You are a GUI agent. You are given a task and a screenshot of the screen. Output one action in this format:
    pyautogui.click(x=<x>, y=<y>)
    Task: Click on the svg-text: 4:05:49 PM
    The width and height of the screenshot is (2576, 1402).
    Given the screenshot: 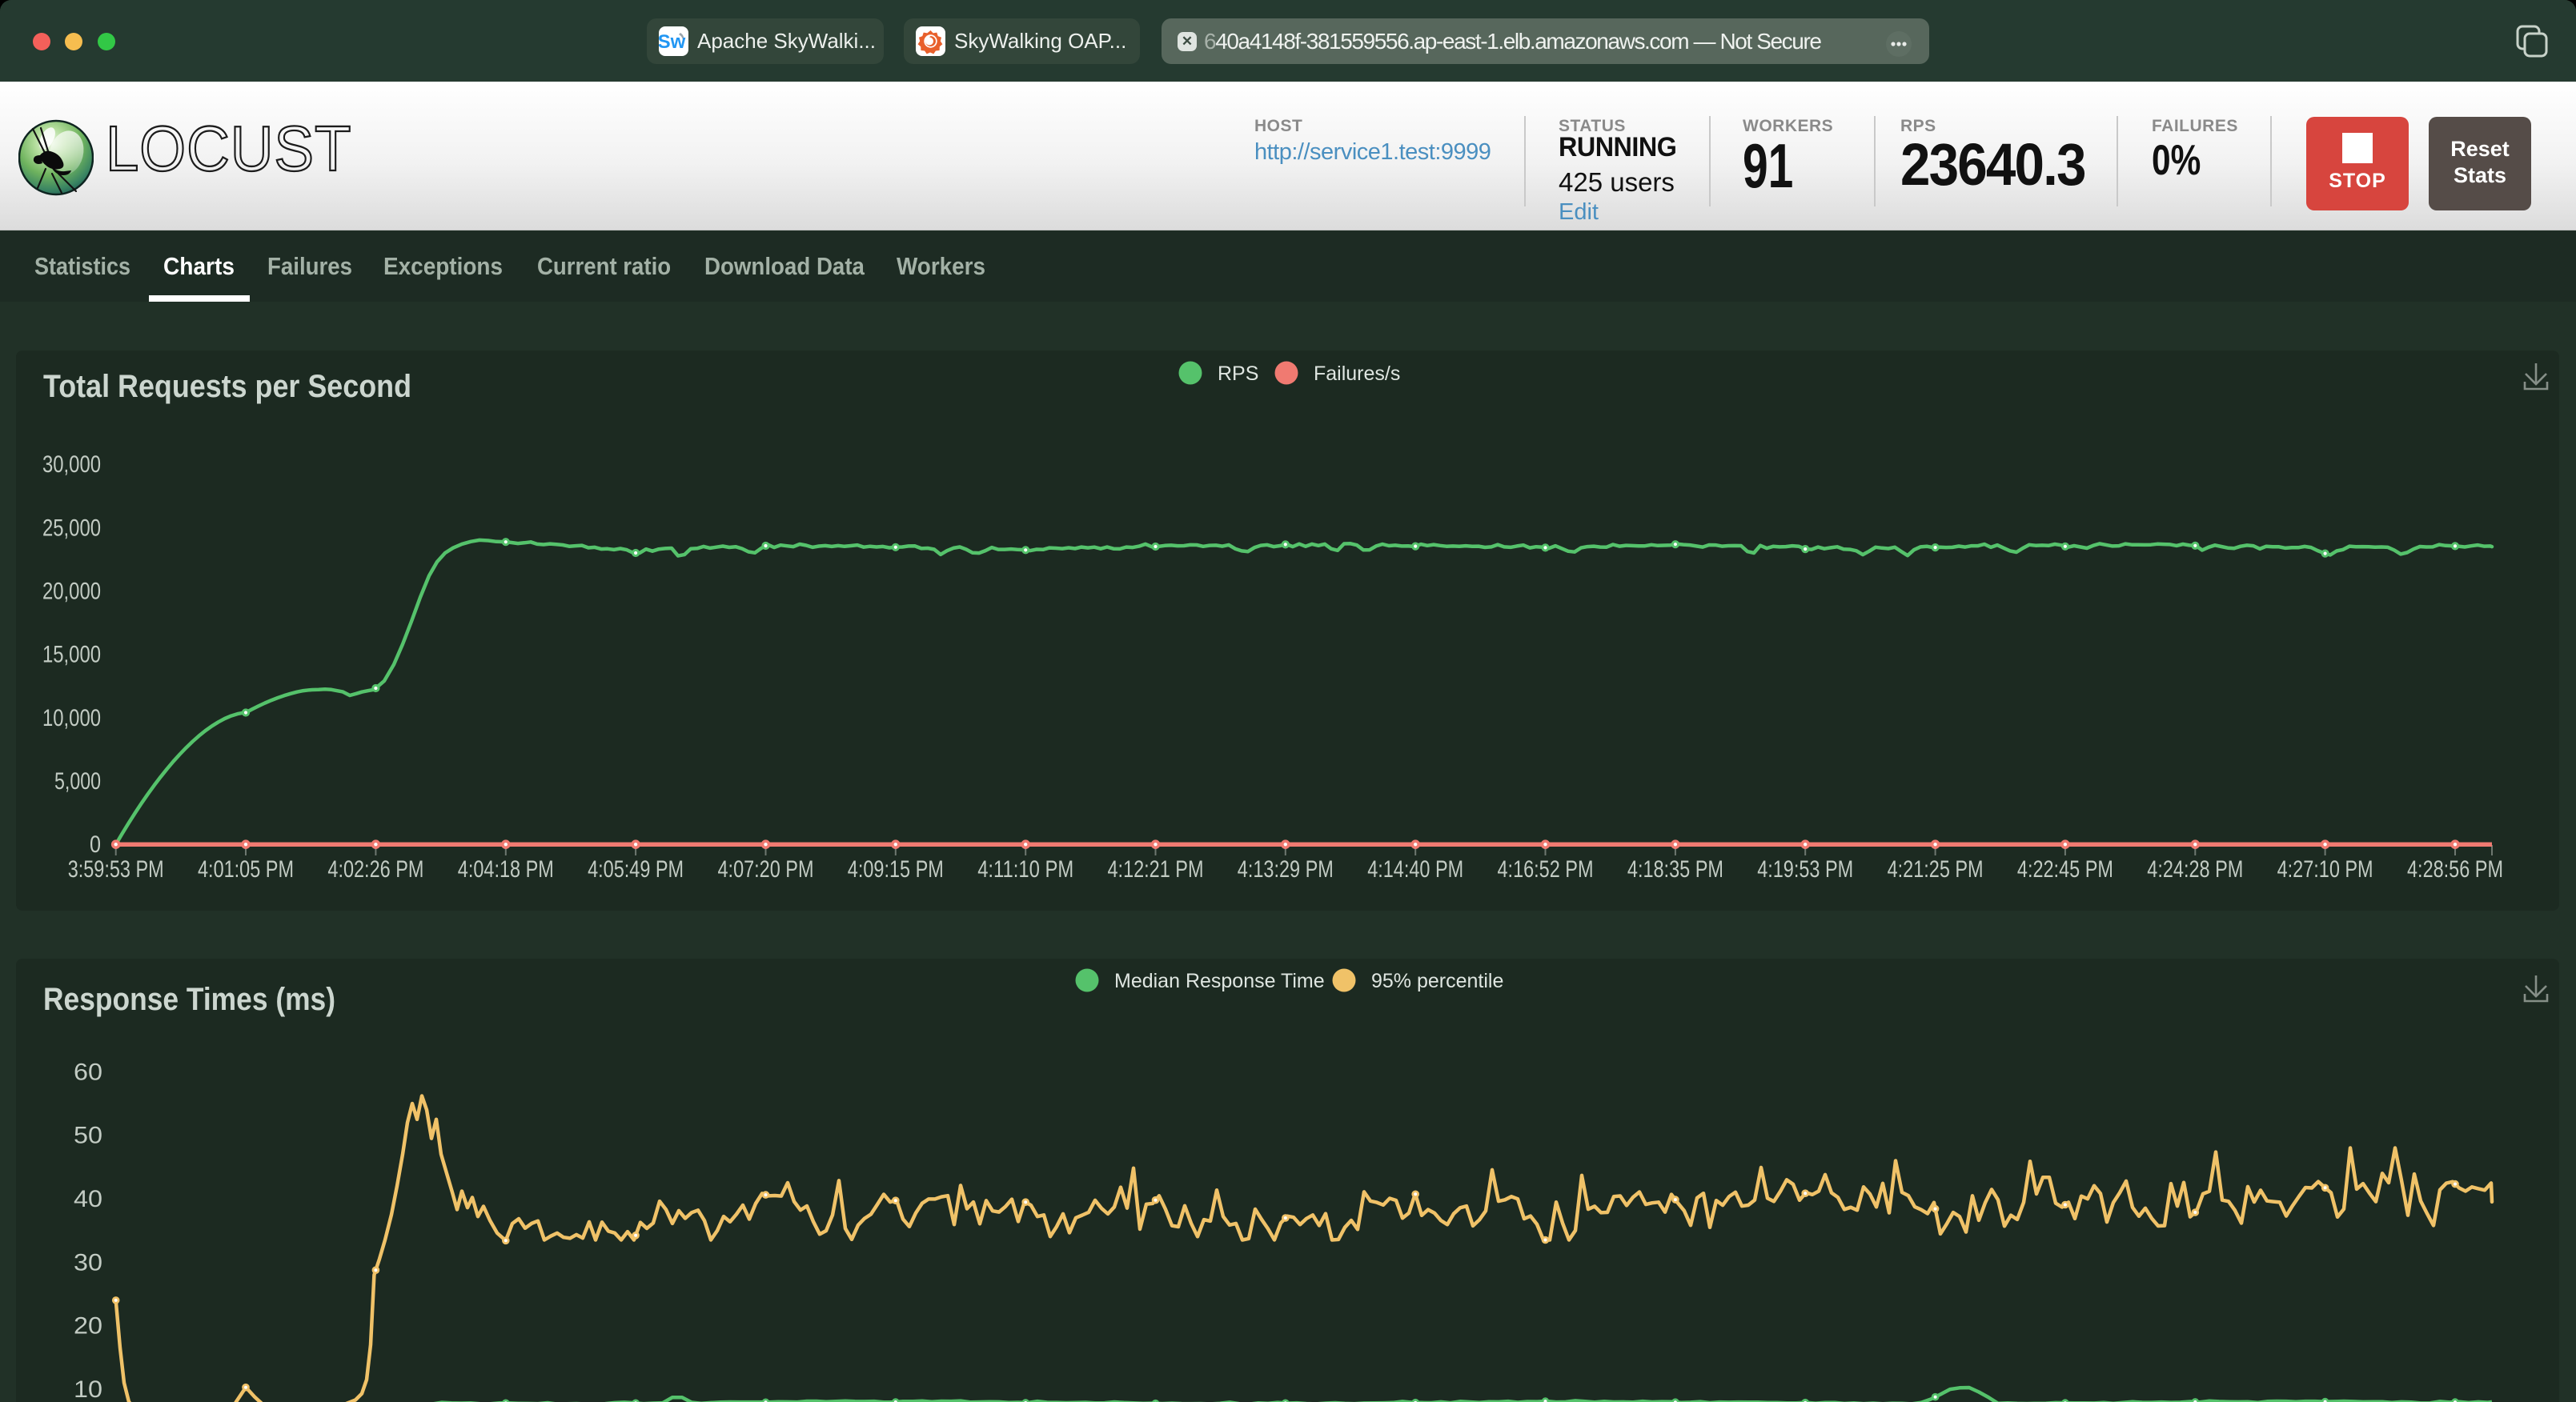 What is the action you would take?
    pyautogui.click(x=636, y=870)
    